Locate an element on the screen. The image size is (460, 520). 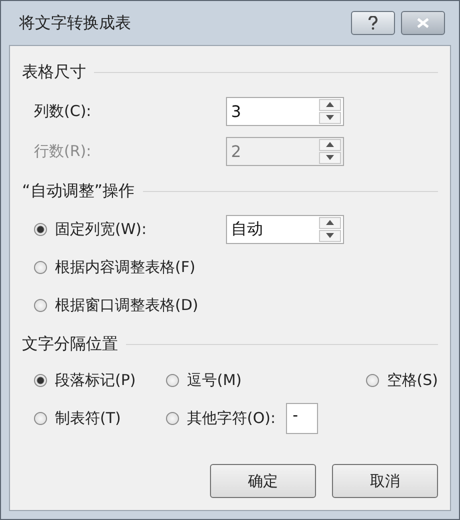
question-mark-icon is located at coordinates (373, 23).